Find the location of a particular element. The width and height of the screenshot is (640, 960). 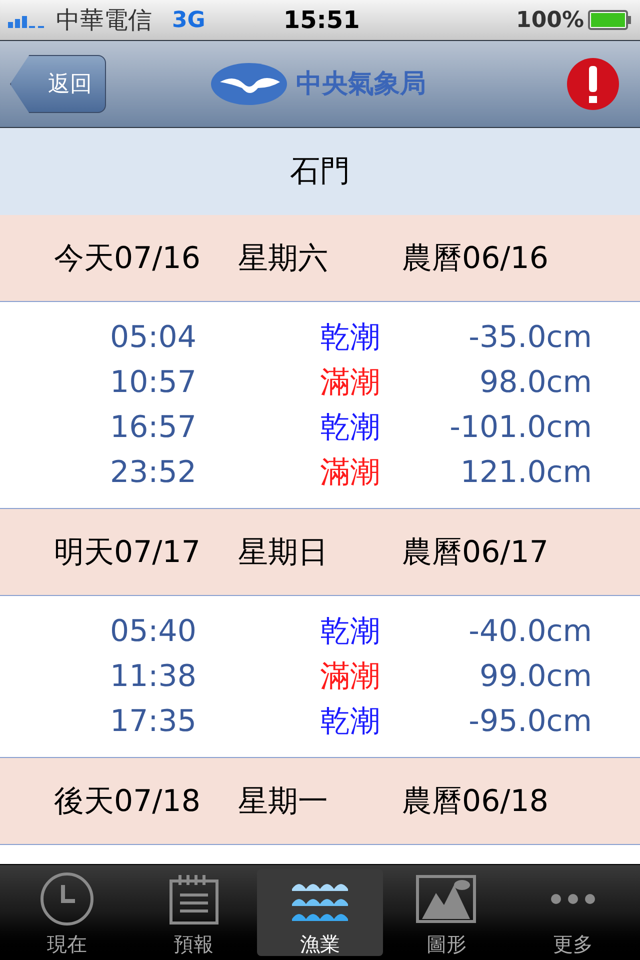

alert-icon is located at coordinates (593, 84).